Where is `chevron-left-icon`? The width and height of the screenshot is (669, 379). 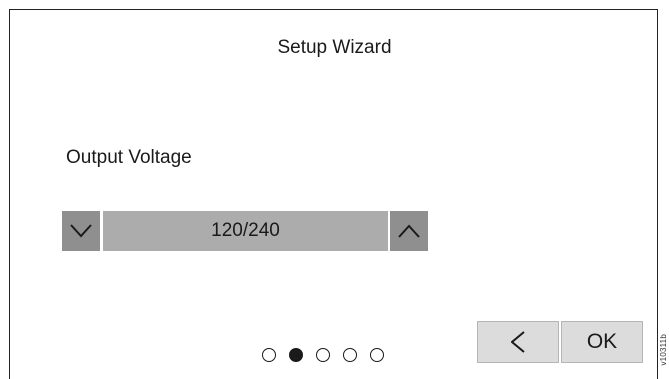
chevron-left-icon is located at coordinates (518, 342).